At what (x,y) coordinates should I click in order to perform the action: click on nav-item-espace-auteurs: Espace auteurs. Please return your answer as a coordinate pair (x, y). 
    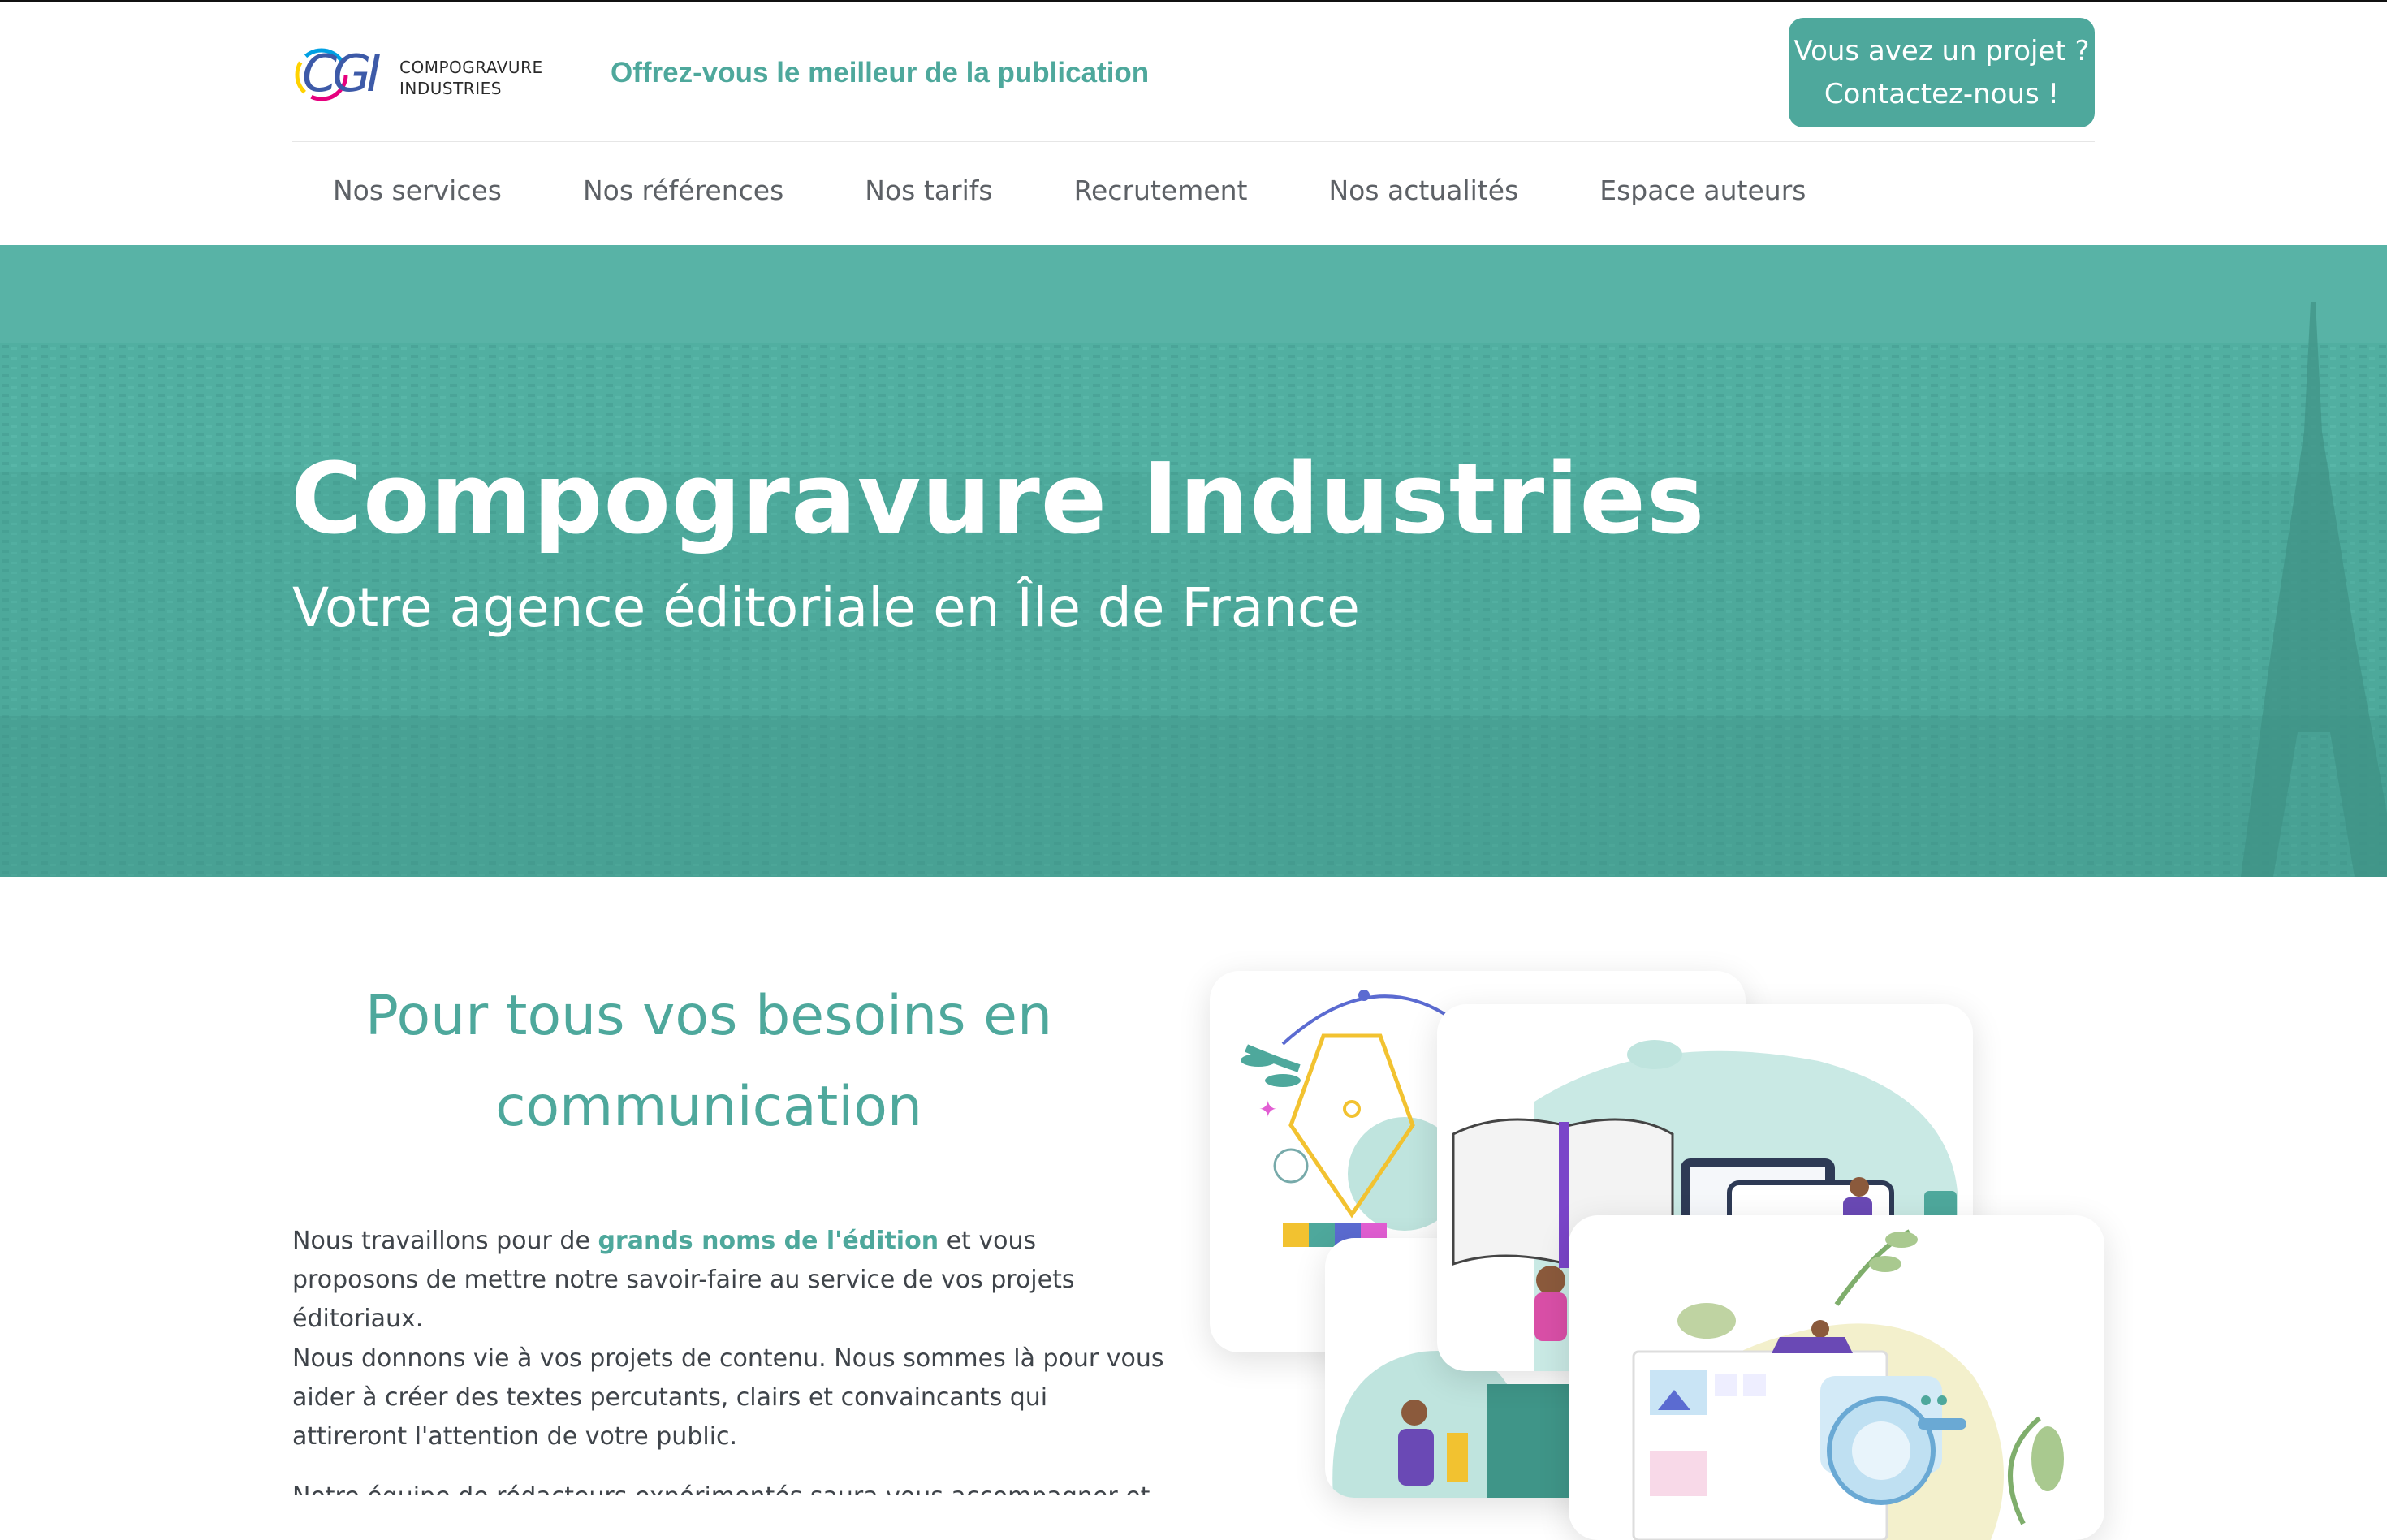
    Looking at the image, I should click on (1702, 191).